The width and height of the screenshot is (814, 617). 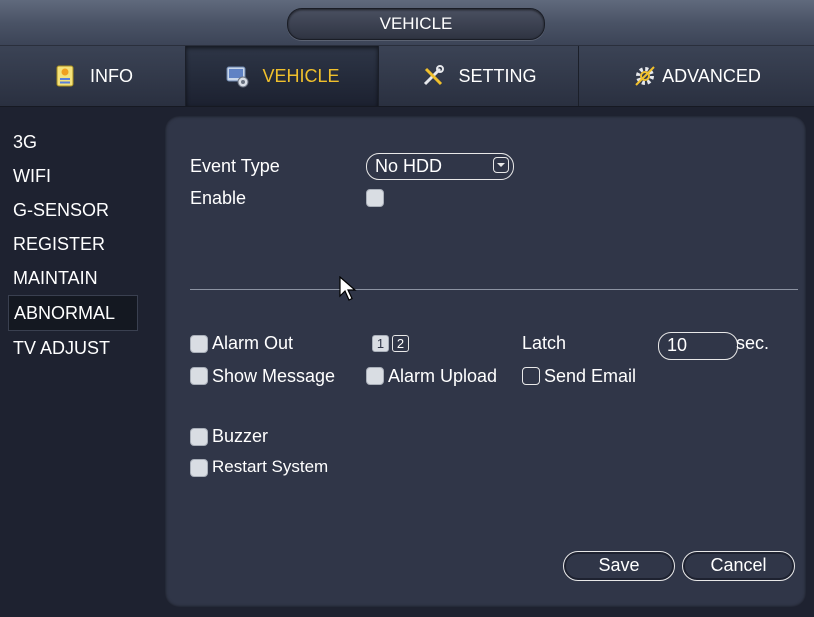 What do you see at coordinates (73, 176) in the screenshot?
I see `sidebar-item-wifi: WIFI` at bounding box center [73, 176].